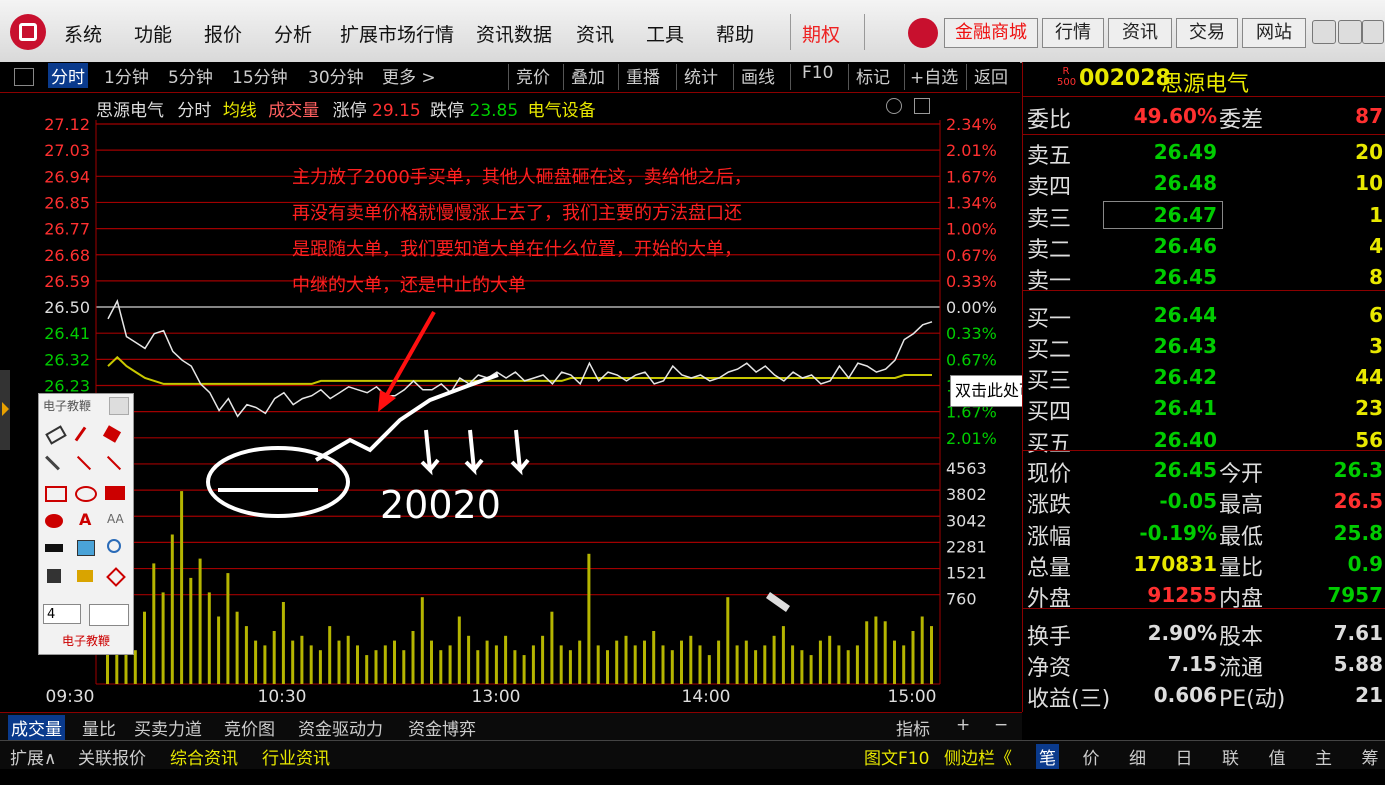 The height and width of the screenshot is (785, 1385). Describe the element at coordinates (1207, 33) in the screenshot. I see `trade-button: 交易` at that location.